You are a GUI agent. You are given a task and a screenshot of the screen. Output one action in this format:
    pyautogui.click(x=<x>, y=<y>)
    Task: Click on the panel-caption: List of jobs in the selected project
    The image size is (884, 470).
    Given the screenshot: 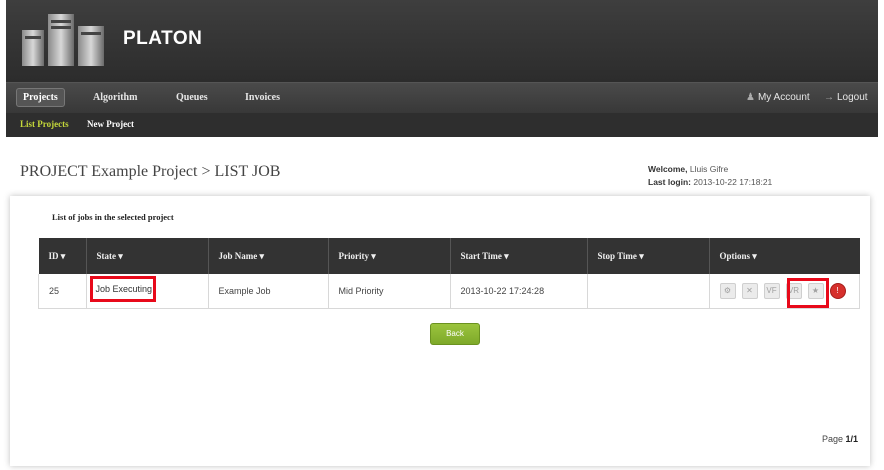 What is the action you would take?
    pyautogui.click(x=113, y=217)
    